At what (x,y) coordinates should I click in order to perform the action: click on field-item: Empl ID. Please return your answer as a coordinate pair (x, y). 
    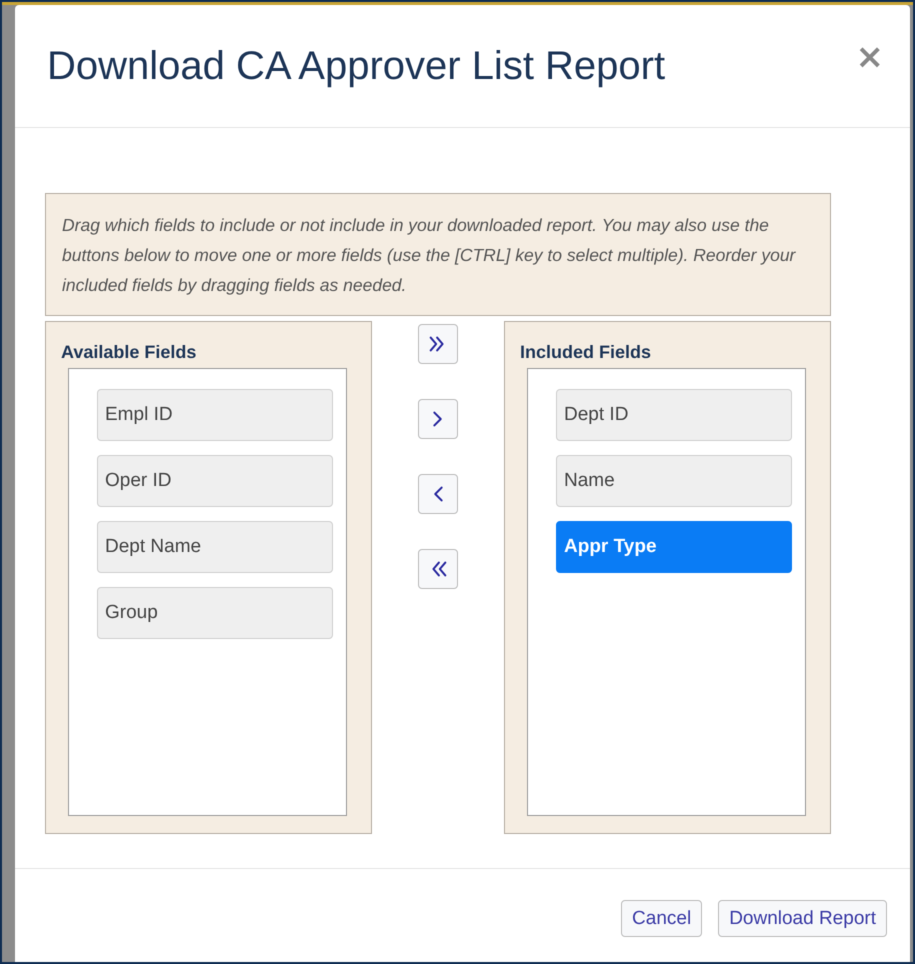
    Looking at the image, I should click on (215, 415).